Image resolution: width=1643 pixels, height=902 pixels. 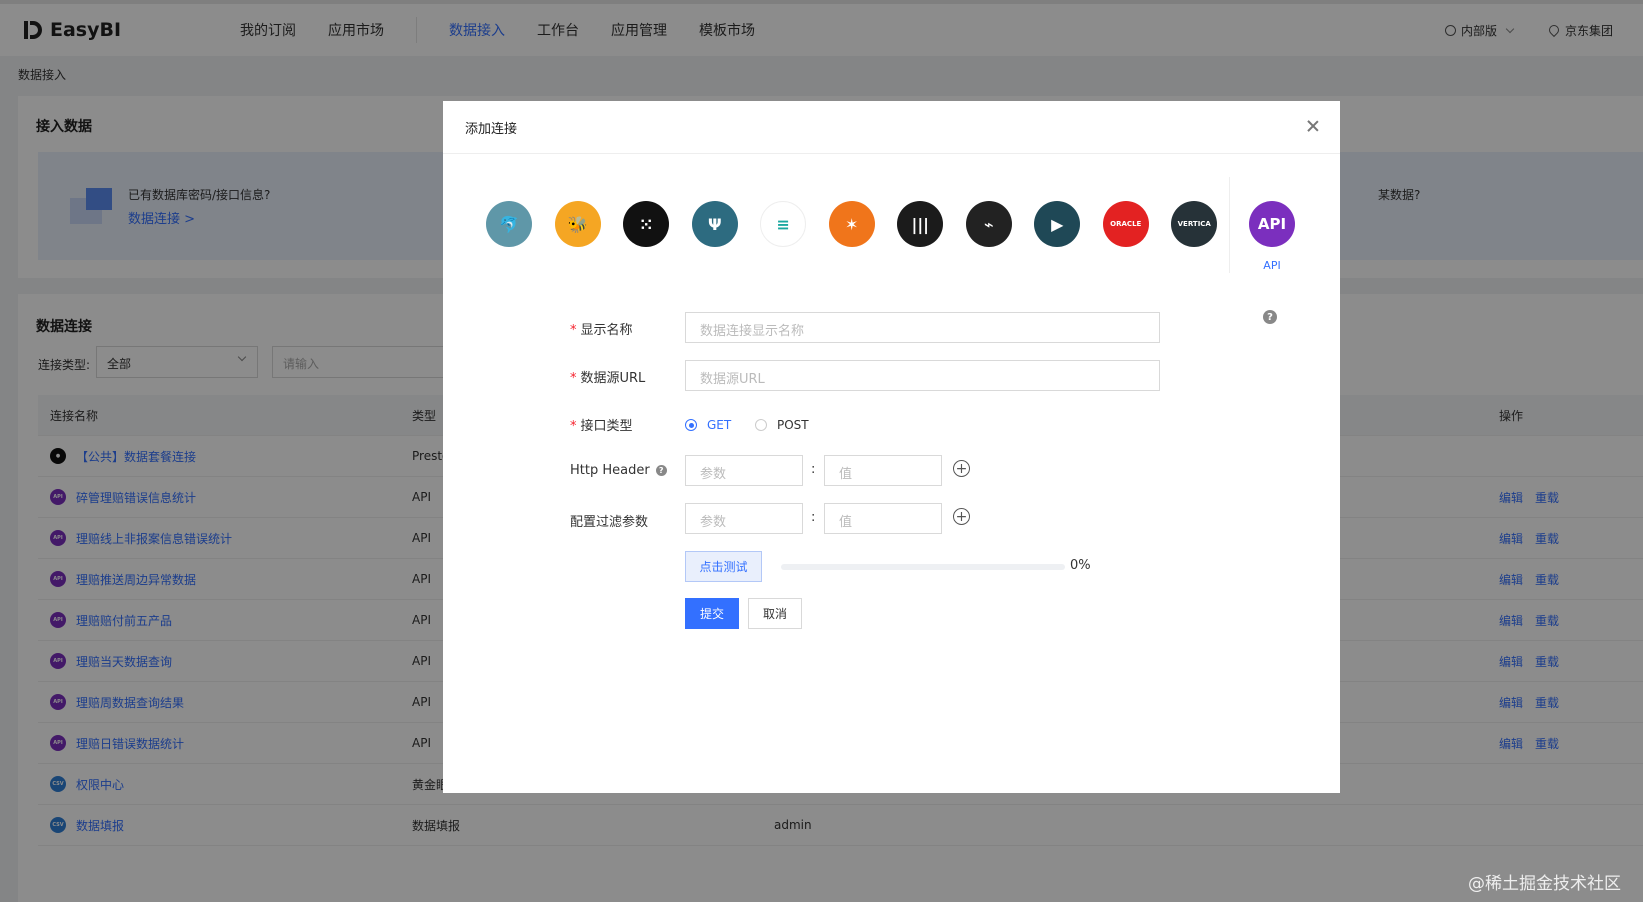 I want to click on kylin-icon: ▶, so click(x=1057, y=224).